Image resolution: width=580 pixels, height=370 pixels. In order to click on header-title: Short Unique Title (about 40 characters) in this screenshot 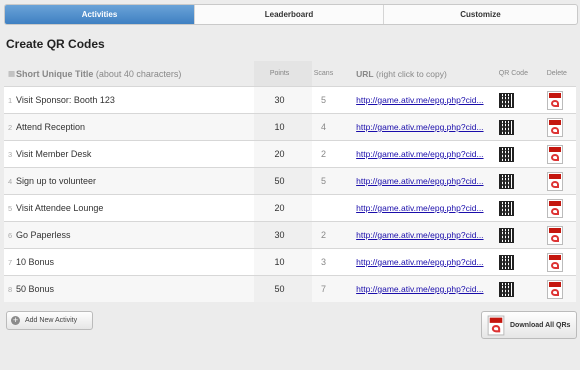, I will do `click(99, 73)`.